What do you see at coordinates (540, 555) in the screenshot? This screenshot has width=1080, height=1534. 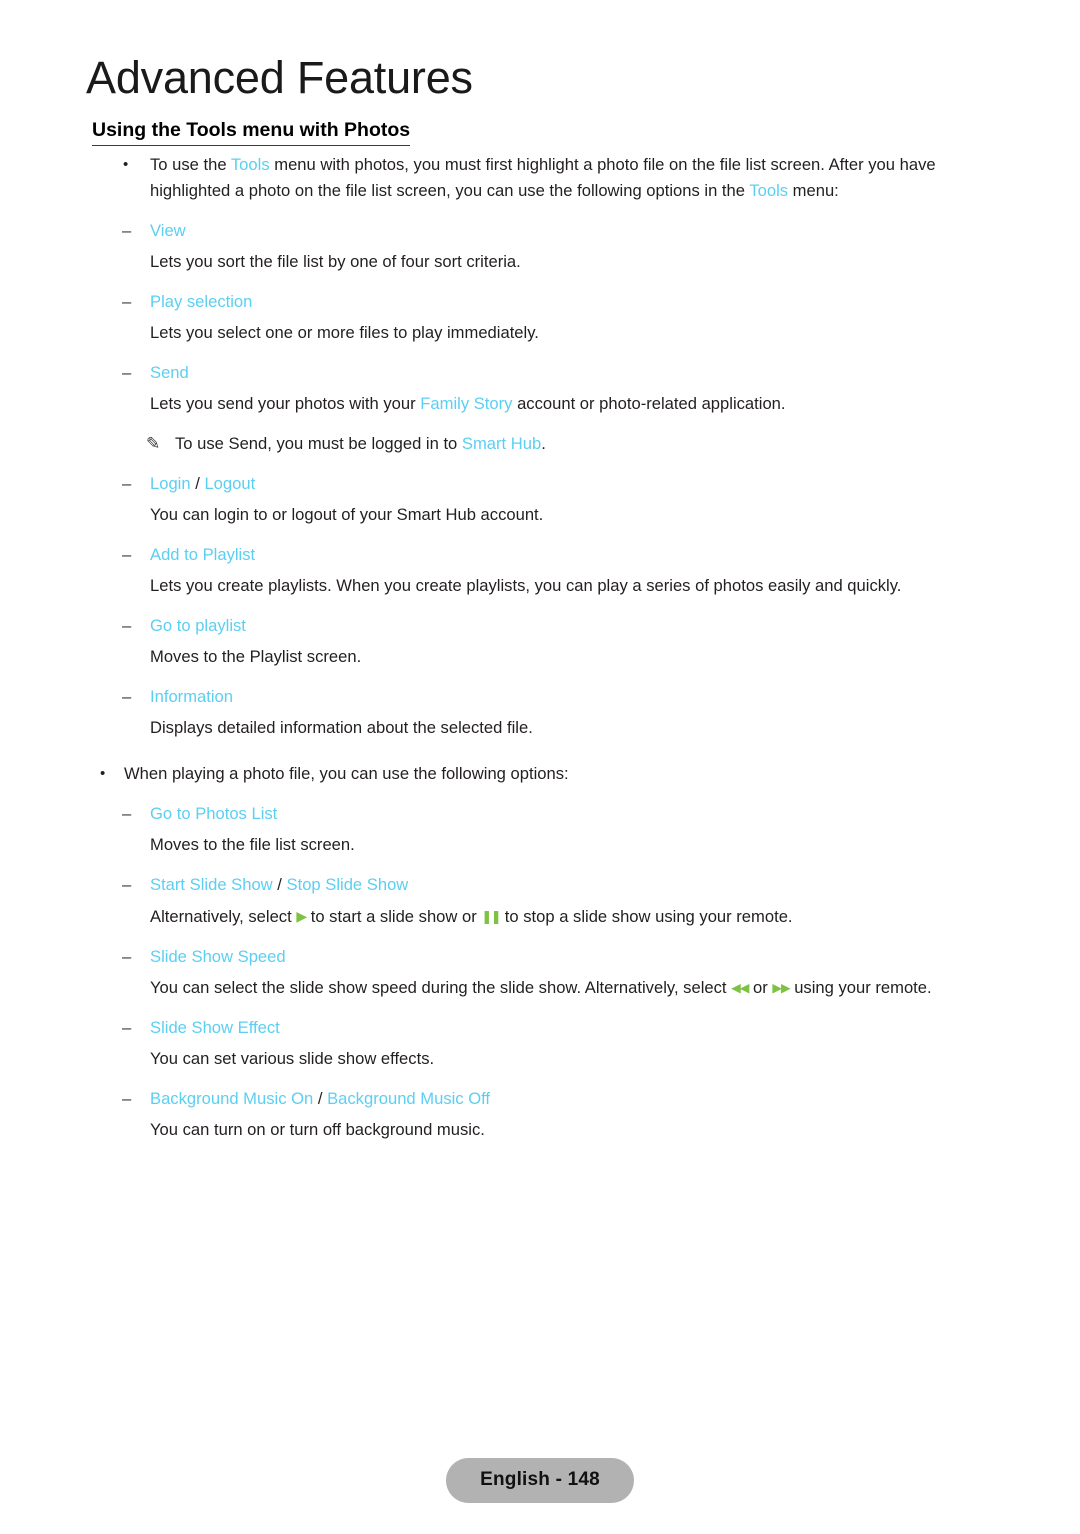 I see `option-add-to-playlist: – Add to Playlist` at bounding box center [540, 555].